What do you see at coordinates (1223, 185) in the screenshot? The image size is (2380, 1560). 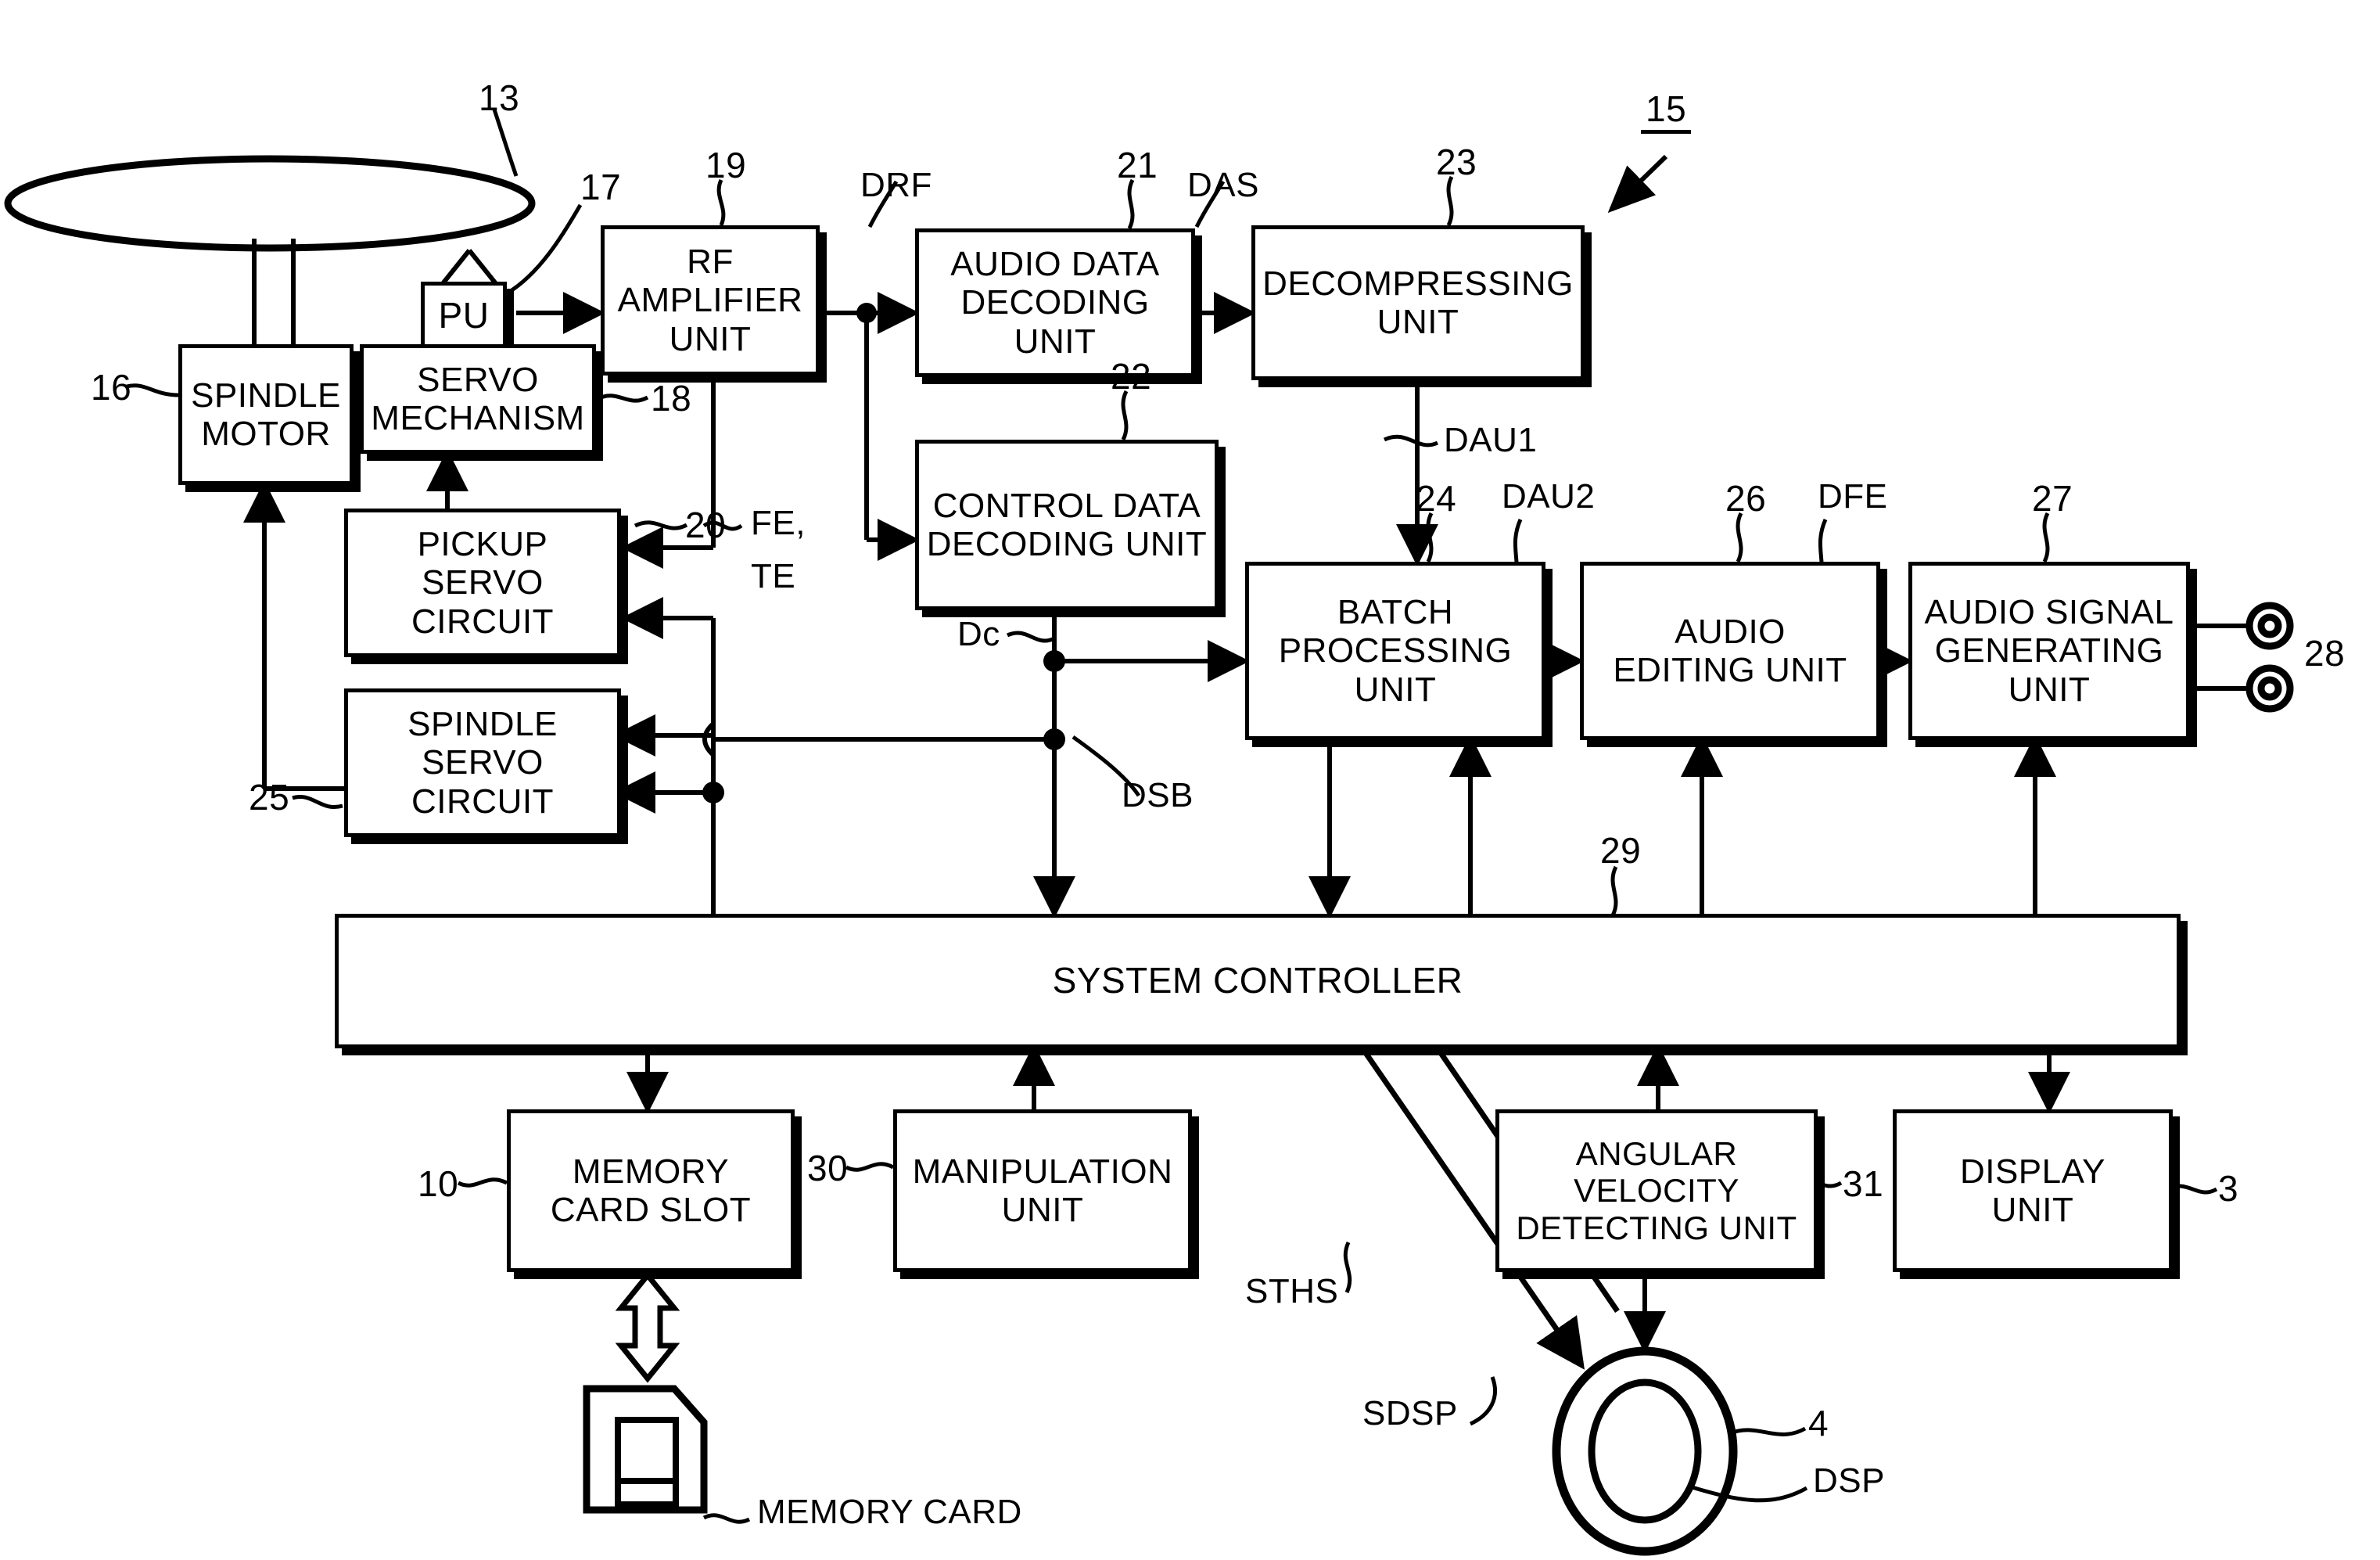 I see `signal-label-das: DAS` at bounding box center [1223, 185].